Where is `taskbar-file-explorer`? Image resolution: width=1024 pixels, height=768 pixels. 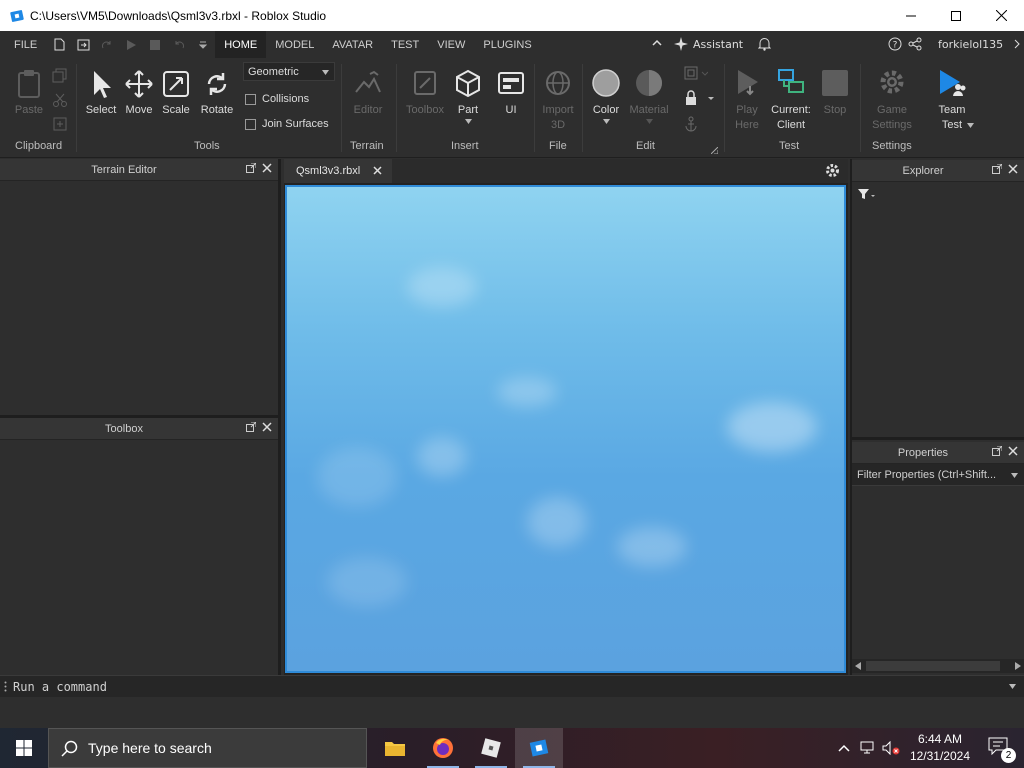
taskbar-file-explorer is located at coordinates (395, 748).